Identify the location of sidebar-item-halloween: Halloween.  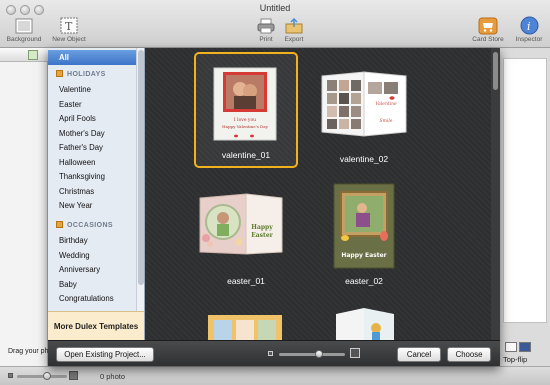
(92, 162).